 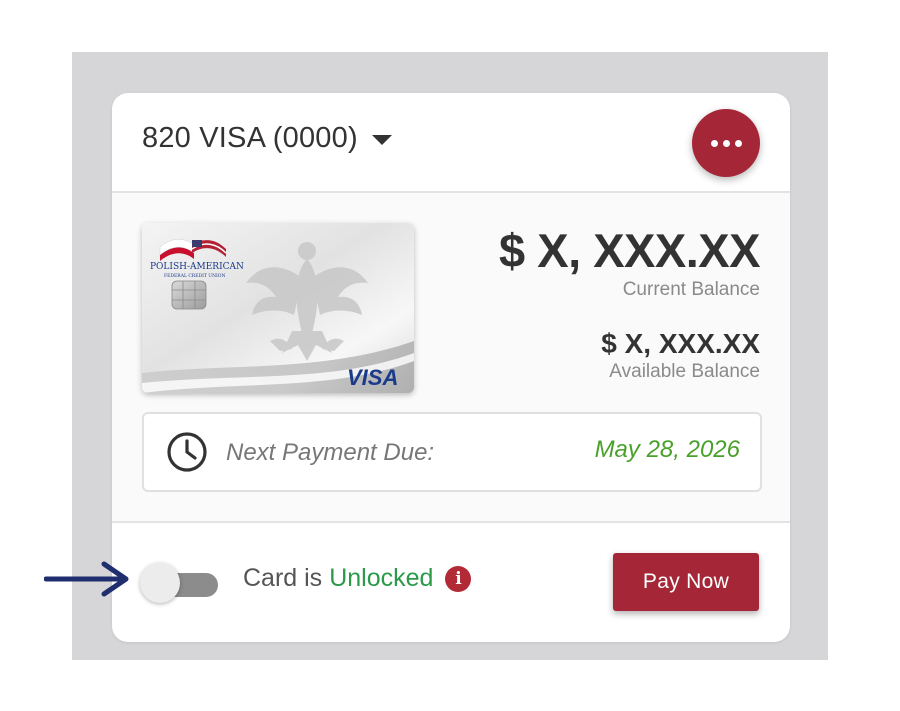 I want to click on card-chip, so click(x=189, y=295).